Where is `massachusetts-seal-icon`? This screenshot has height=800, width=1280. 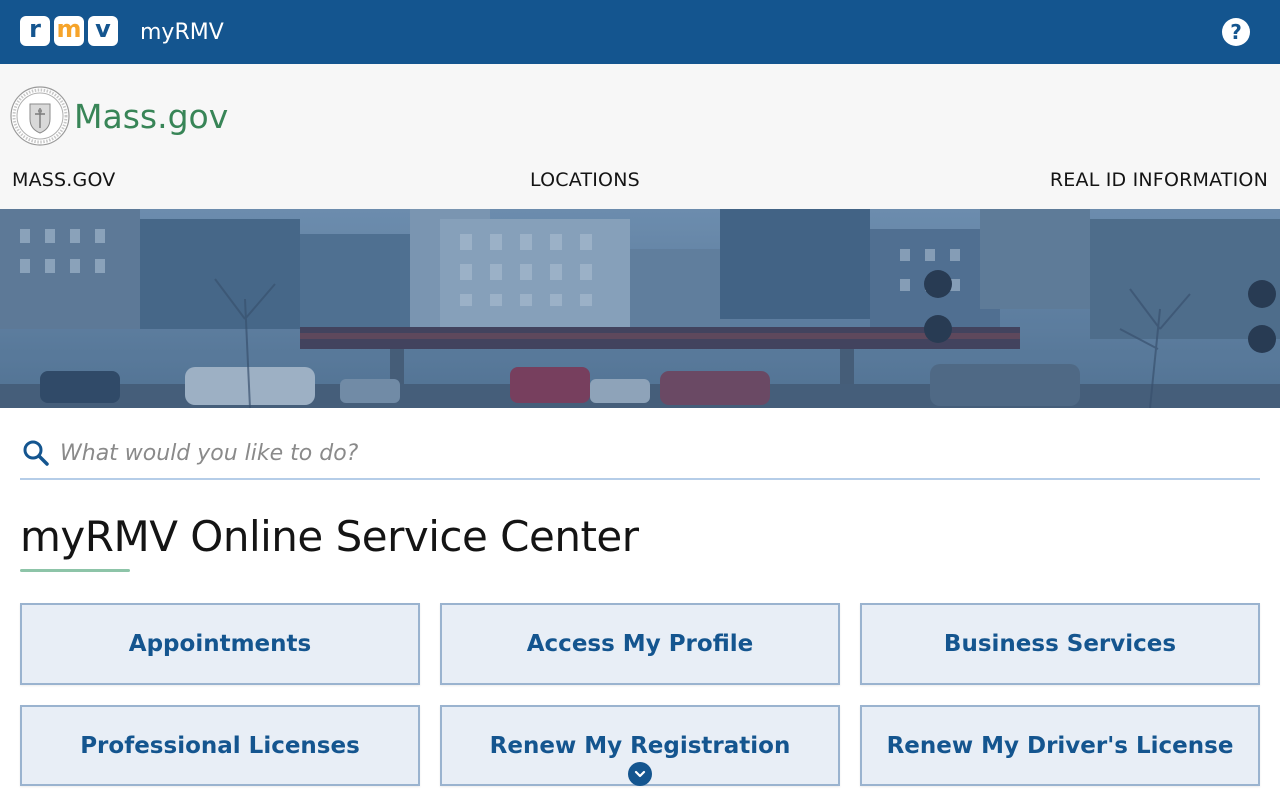 massachusetts-seal-icon is located at coordinates (40, 116).